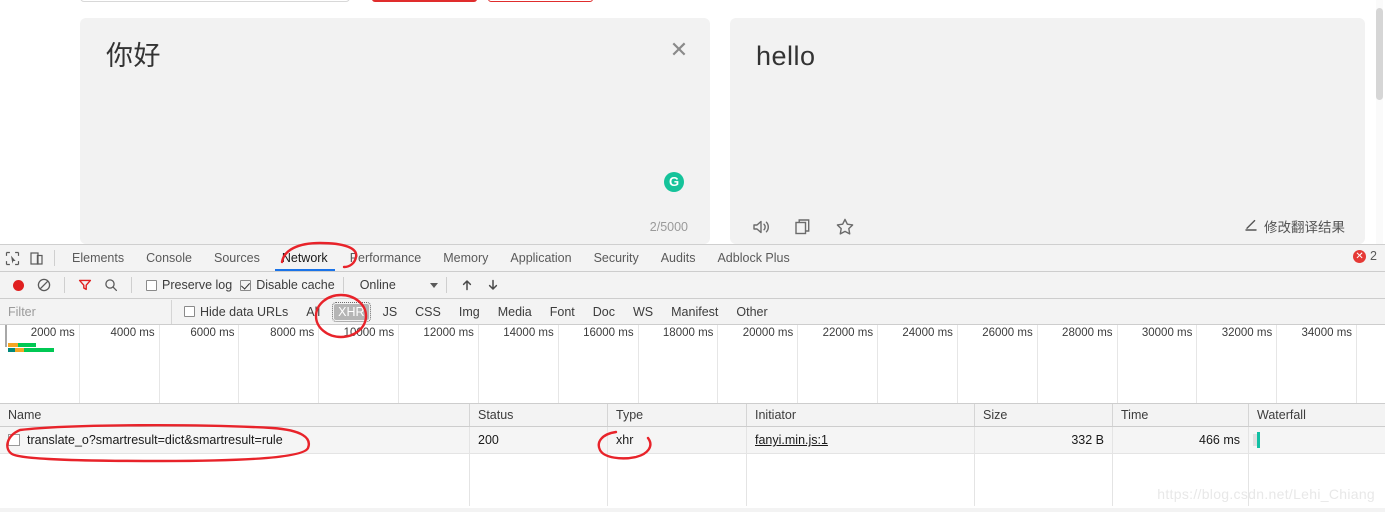 The image size is (1385, 512). Describe the element at coordinates (1237, 364) in the screenshot. I see `timeline-tick: 32000 ms` at that location.